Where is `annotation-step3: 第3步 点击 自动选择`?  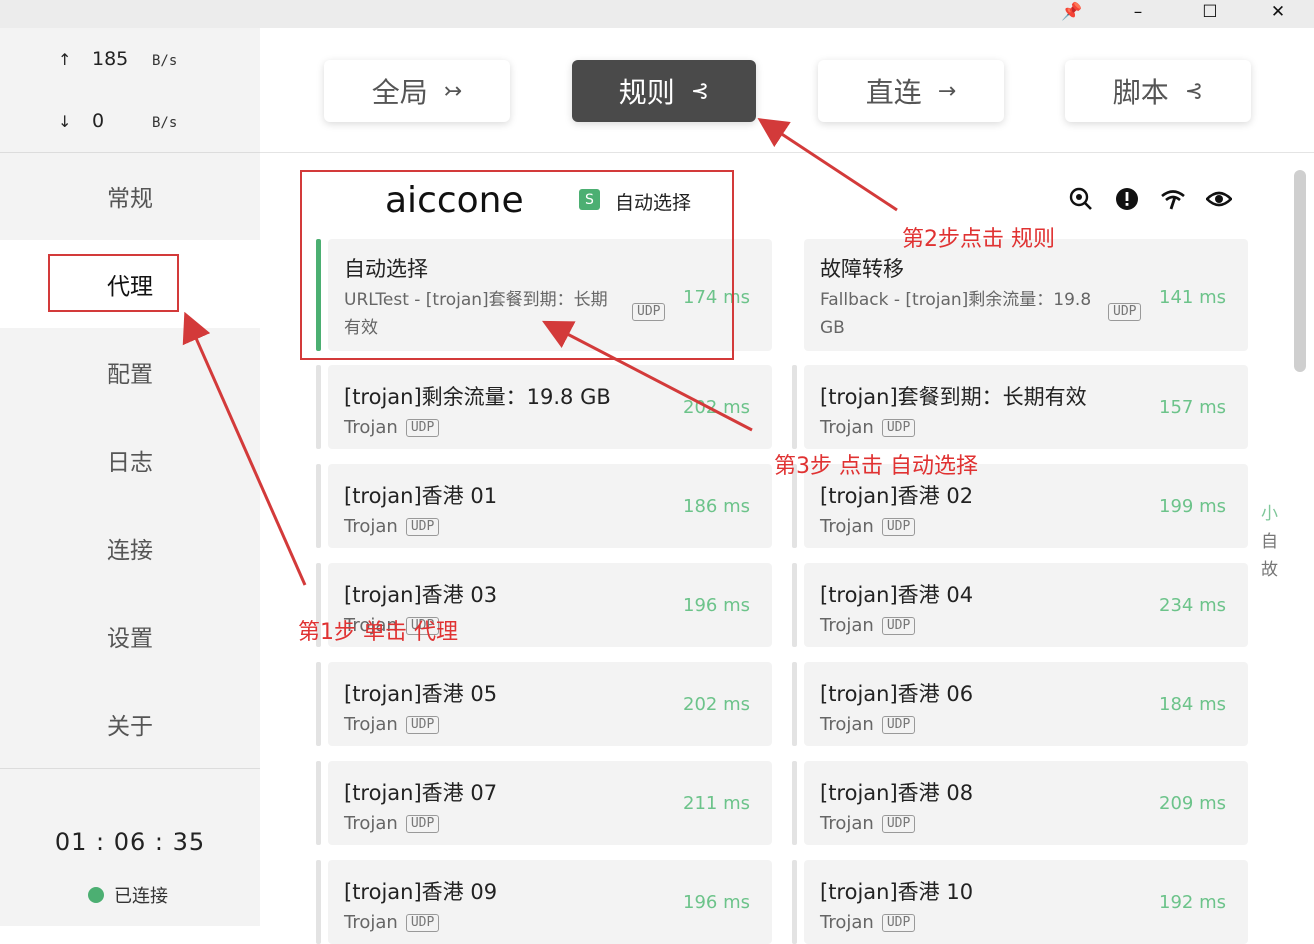
annotation-step3: 第3步 点击 自动选择 is located at coordinates (876, 466).